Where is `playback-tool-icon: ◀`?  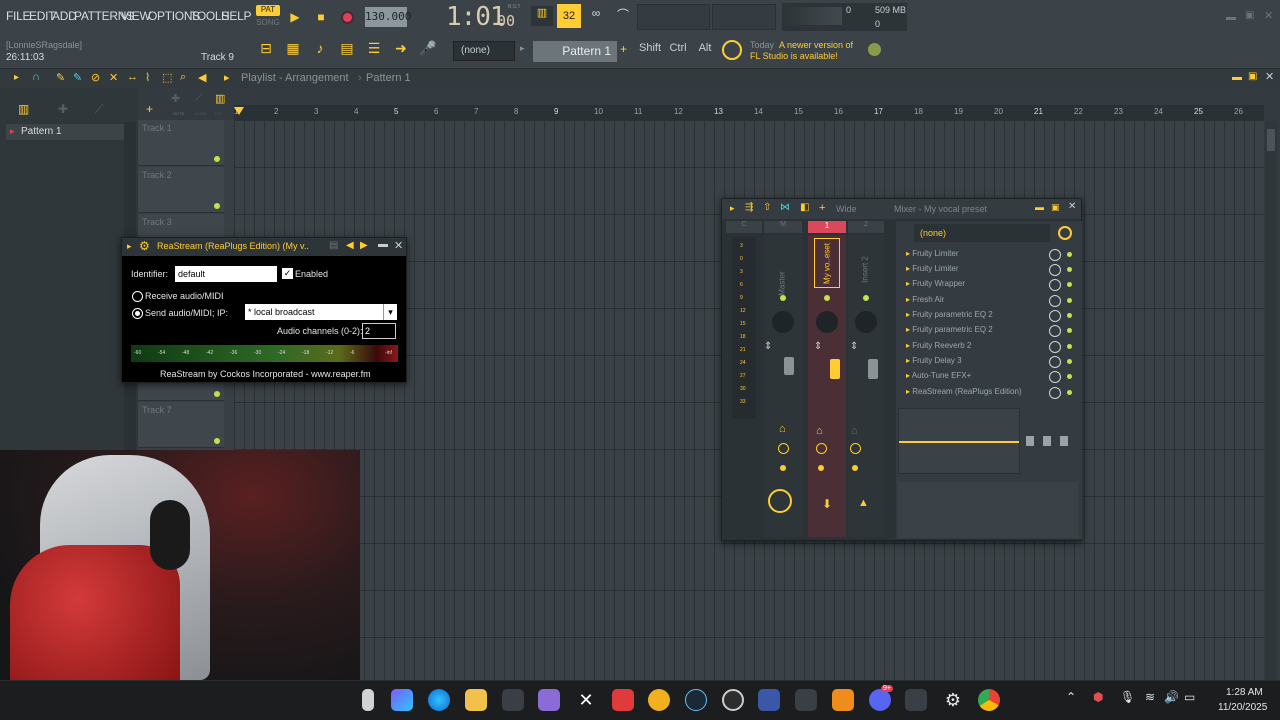
playback-tool-icon: ◀ is located at coordinates (202, 77).